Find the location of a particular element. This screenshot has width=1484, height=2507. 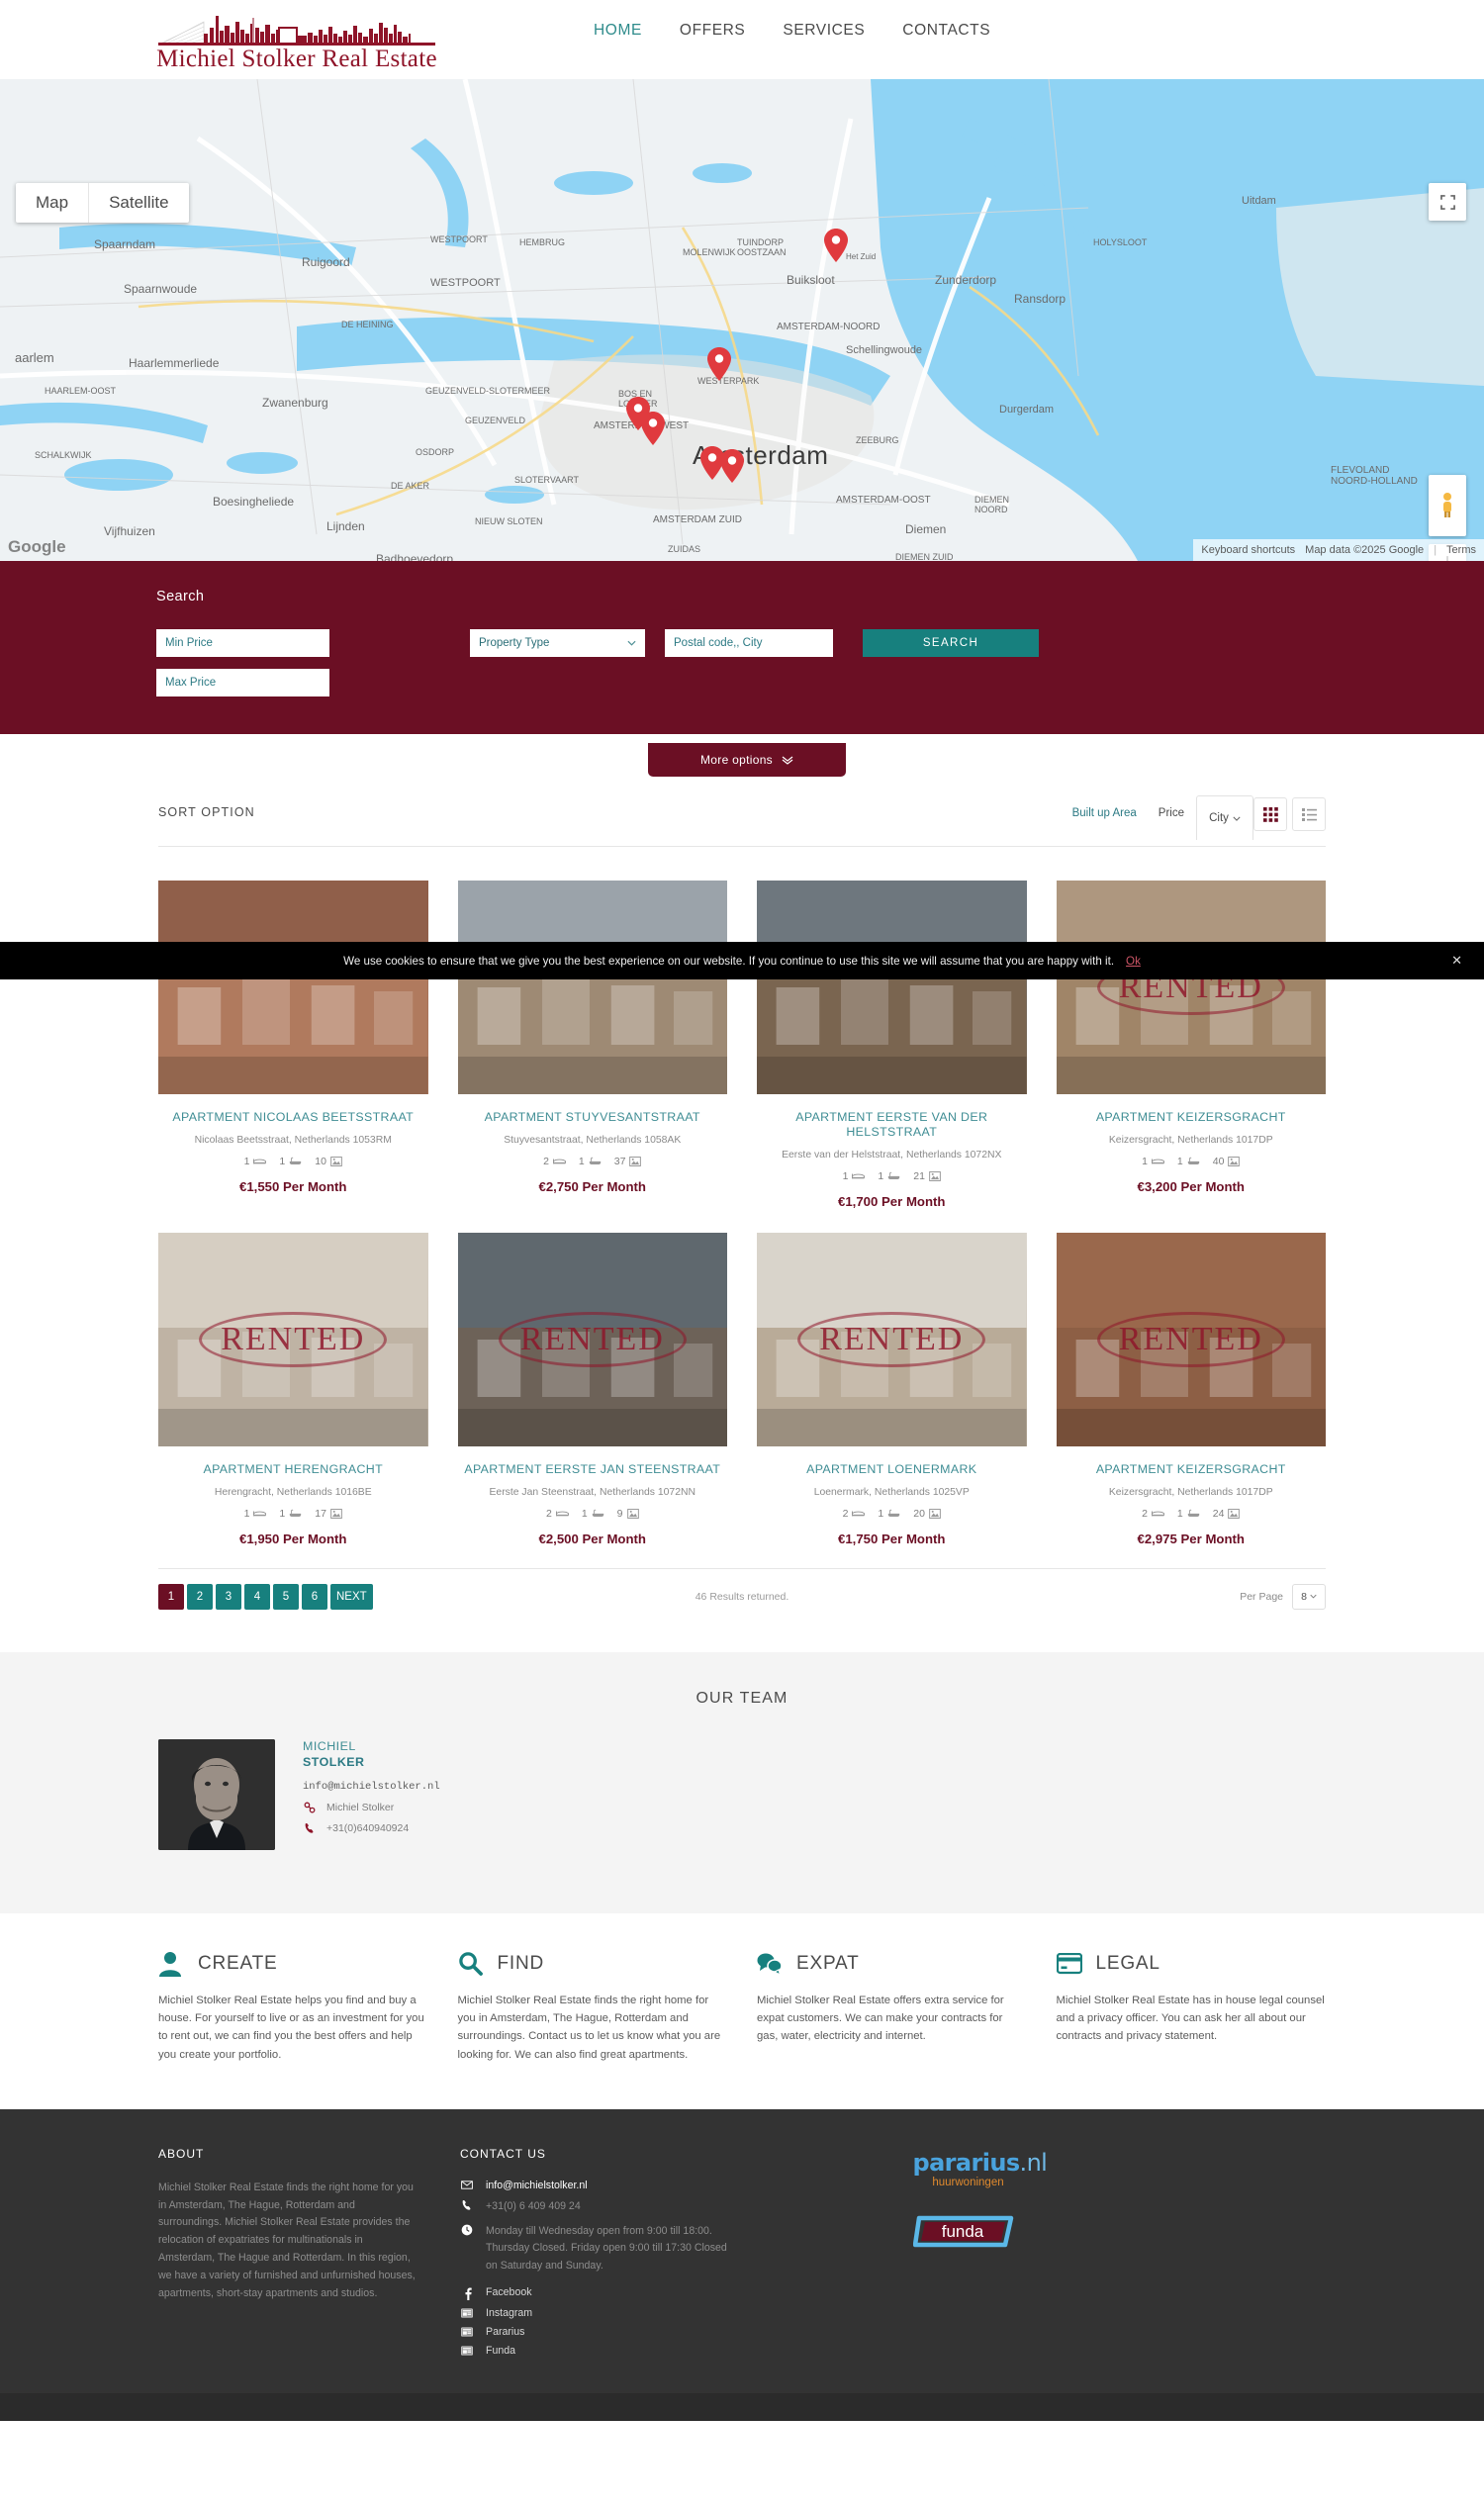

grid-view-button is located at coordinates (1270, 814).